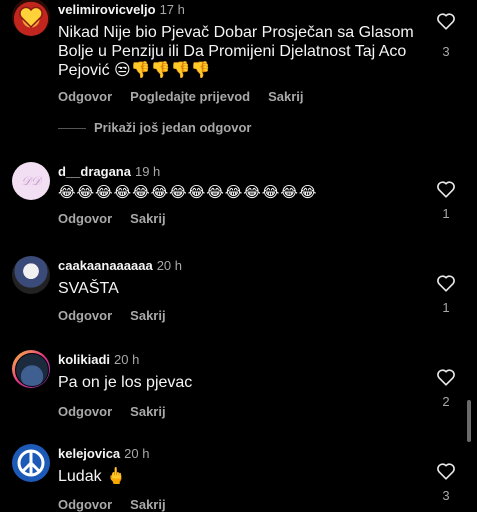  What do you see at coordinates (446, 388) in the screenshot?
I see `like-button: 2` at bounding box center [446, 388].